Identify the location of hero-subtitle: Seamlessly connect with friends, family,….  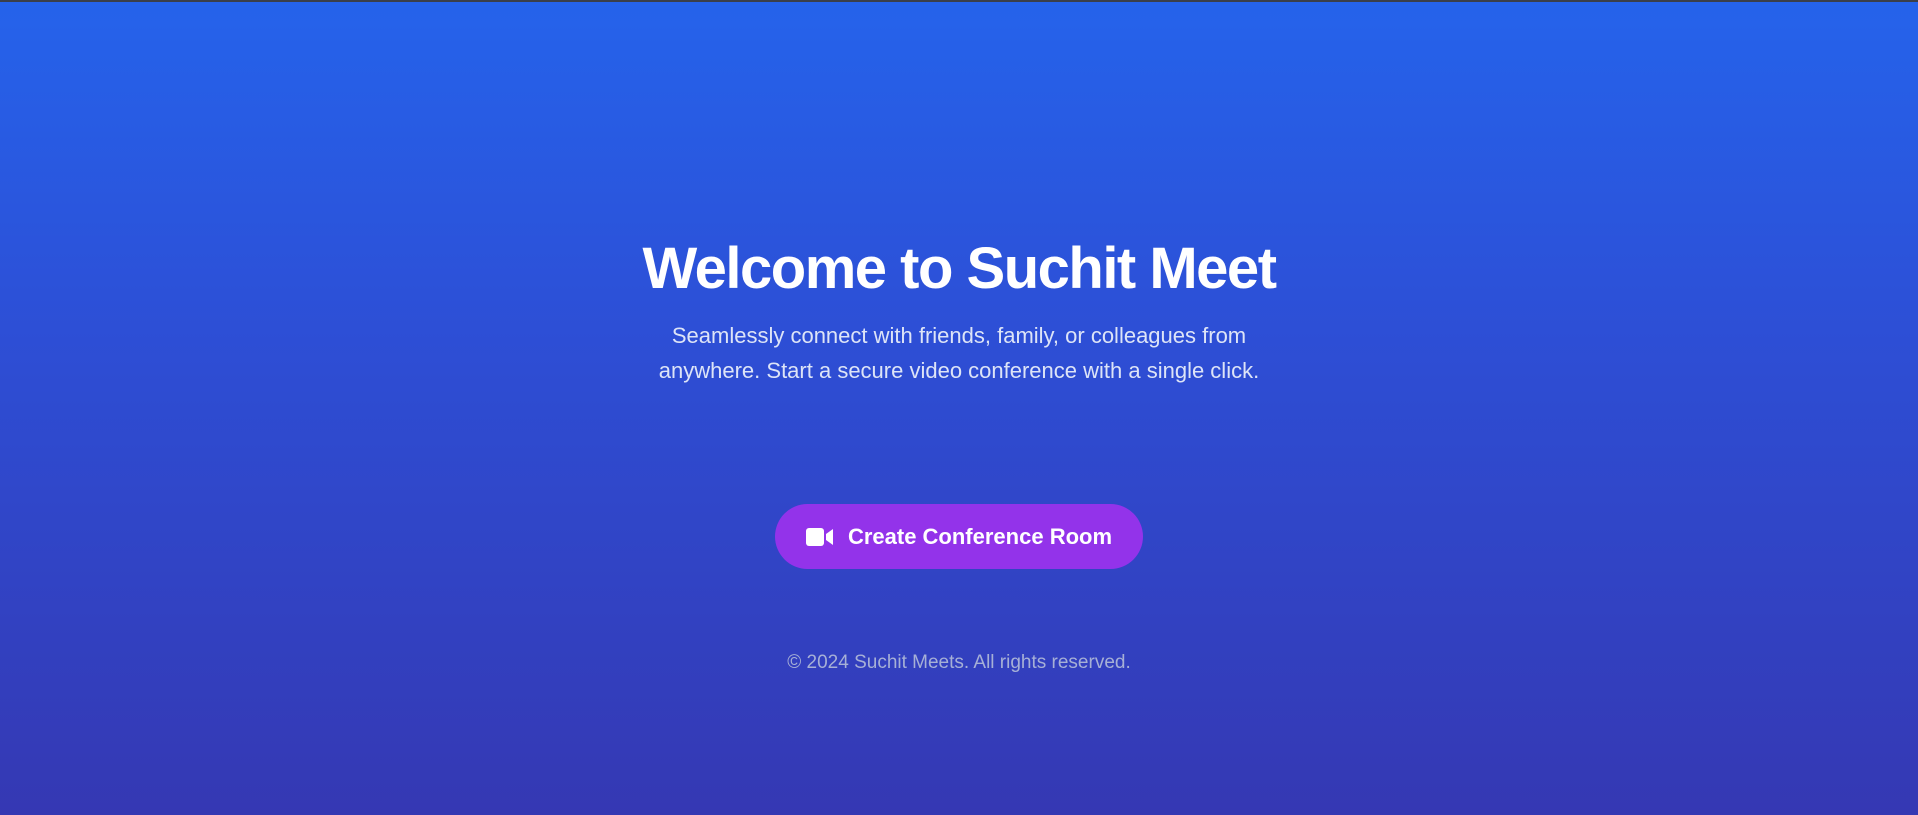
(959, 353).